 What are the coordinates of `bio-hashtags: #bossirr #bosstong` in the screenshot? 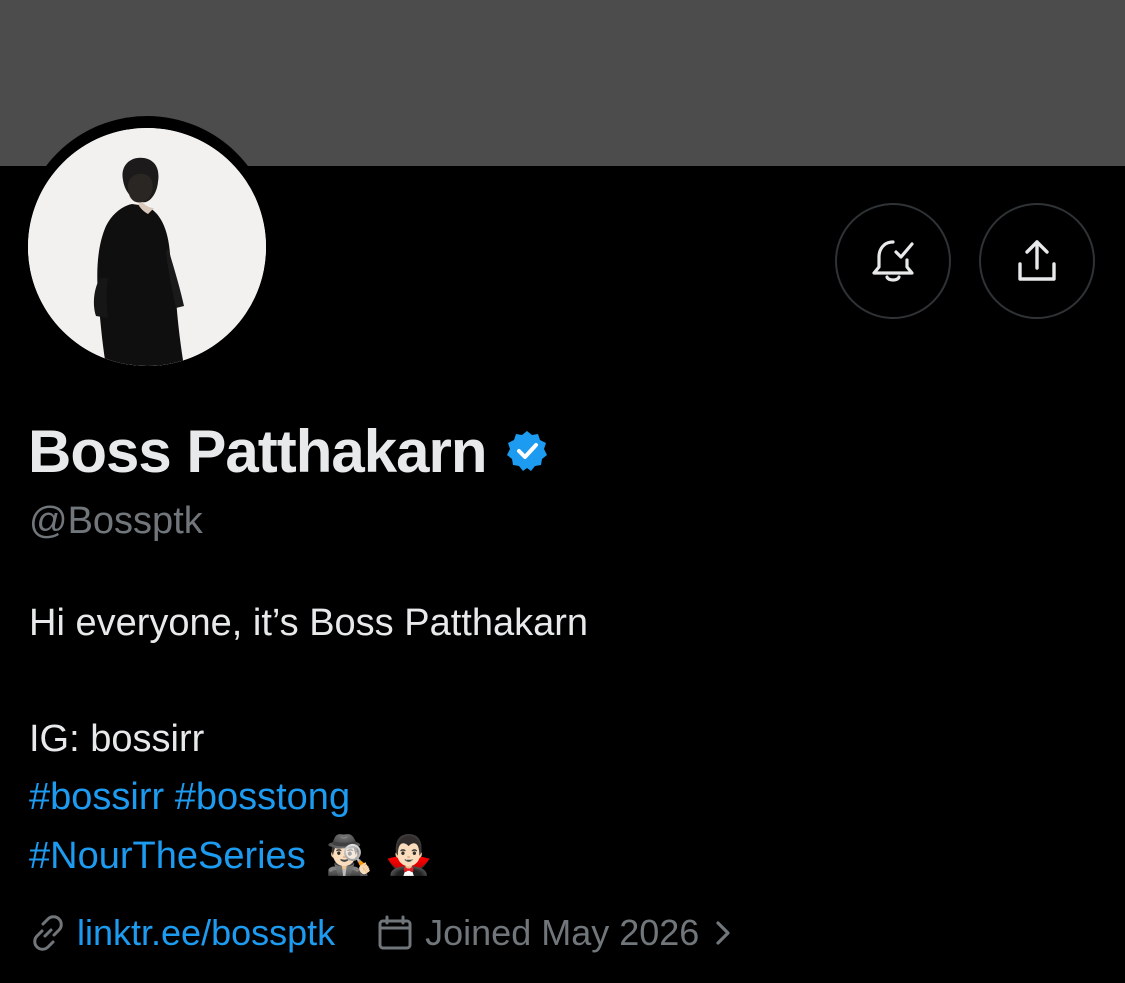 It's located at (189, 797).